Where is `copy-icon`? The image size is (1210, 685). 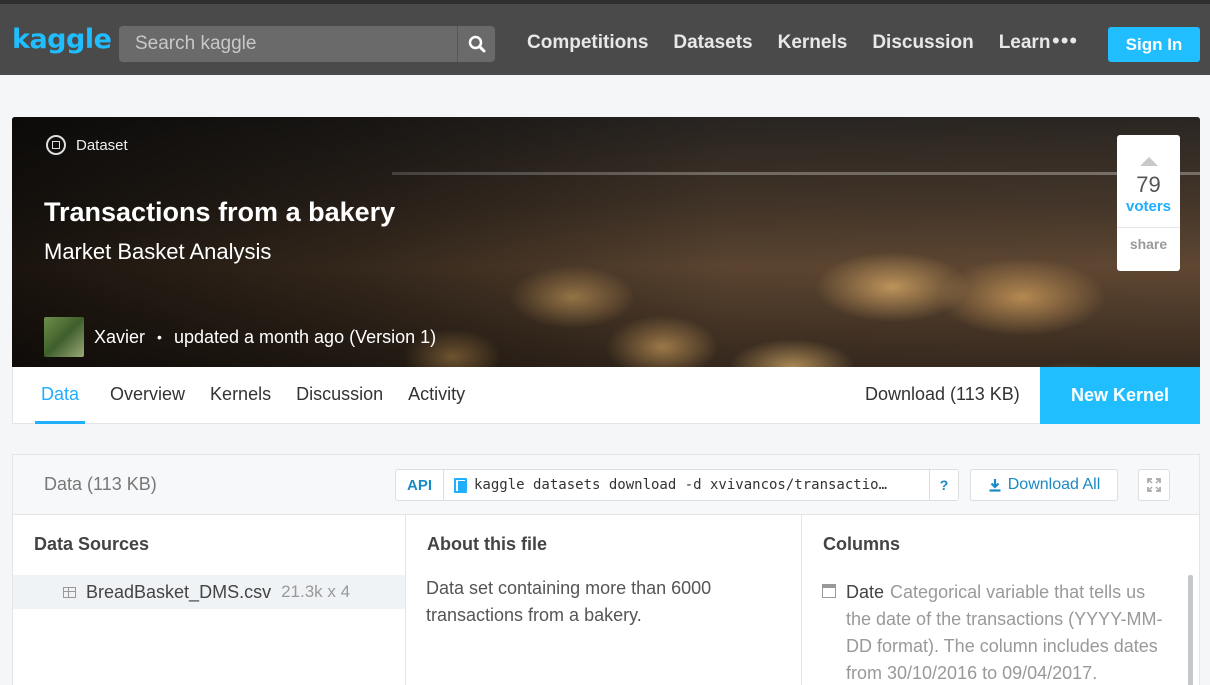 copy-icon is located at coordinates (461, 485).